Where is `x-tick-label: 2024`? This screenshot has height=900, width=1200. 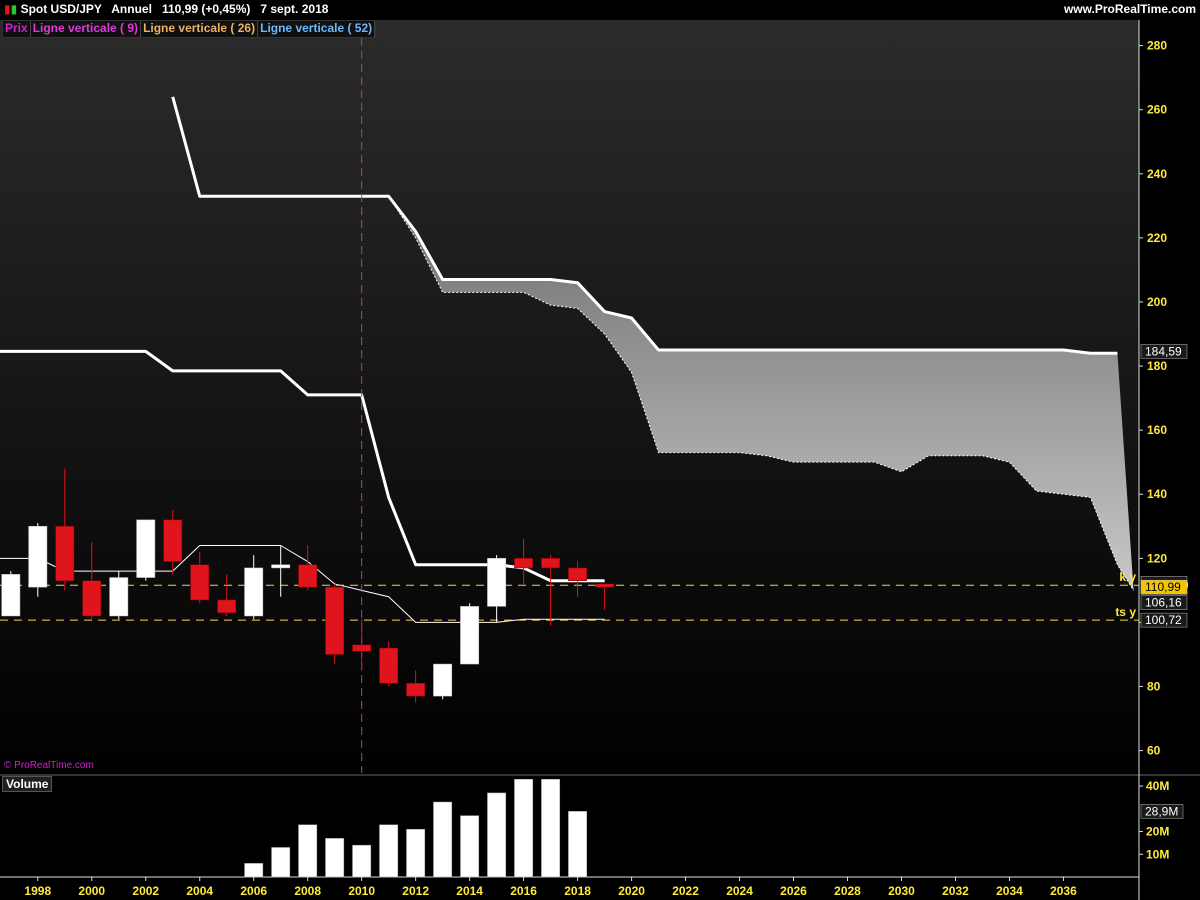
x-tick-label: 2024 is located at coordinates (739, 891).